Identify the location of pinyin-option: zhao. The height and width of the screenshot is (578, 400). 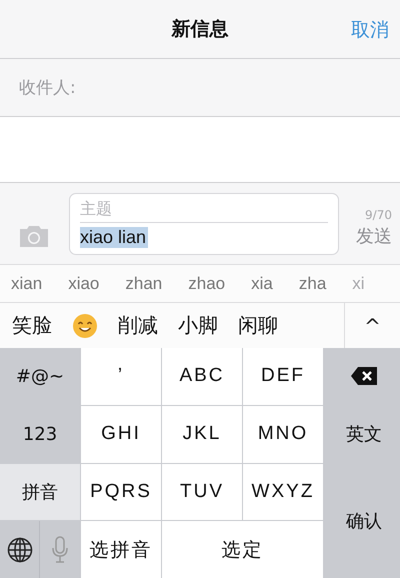
(207, 284).